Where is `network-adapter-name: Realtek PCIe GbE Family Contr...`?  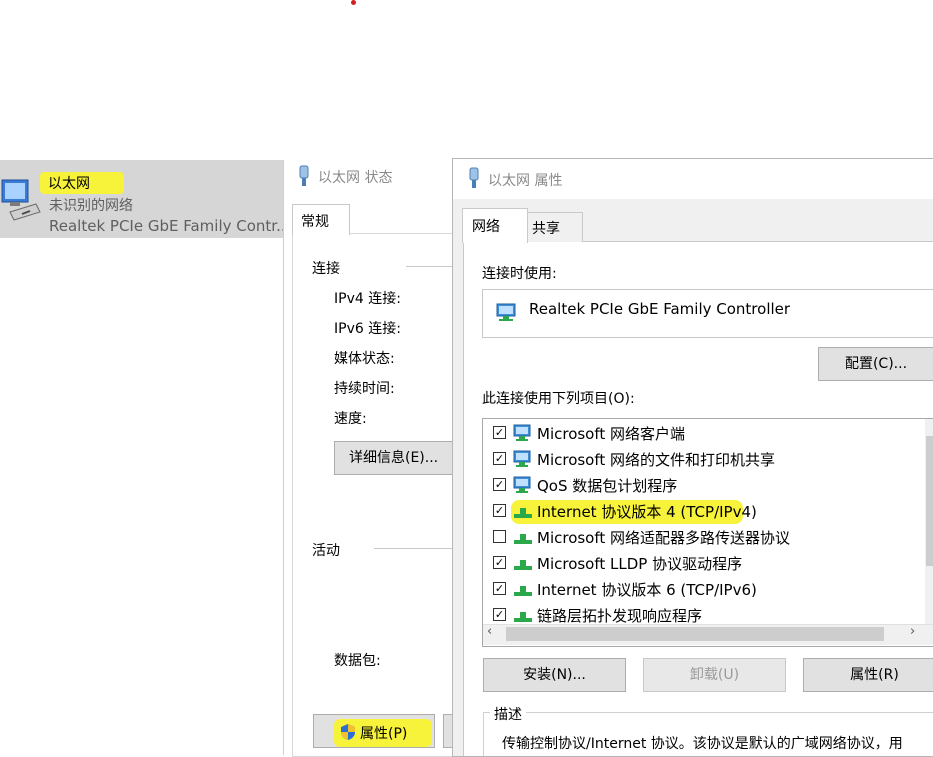
network-adapter-name: Realtek PCIe GbE Family Contr... is located at coordinates (170, 226).